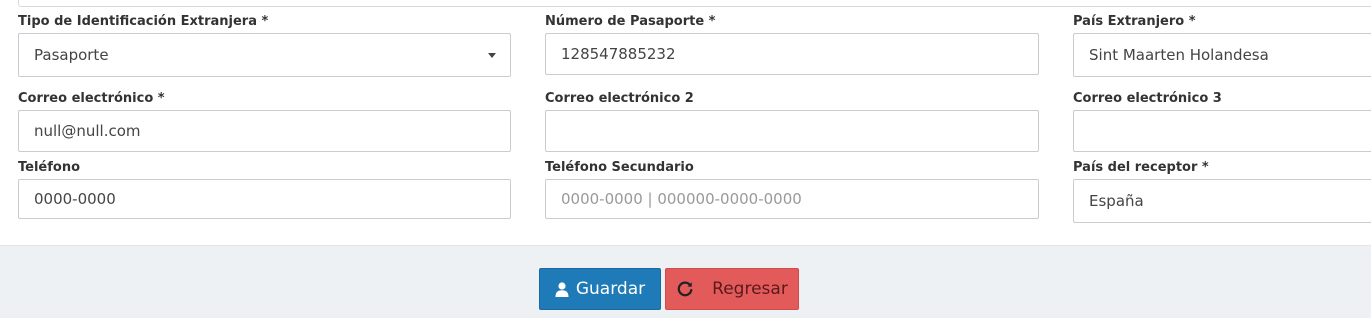 The image size is (1371, 318). I want to click on user-icon, so click(562, 289).